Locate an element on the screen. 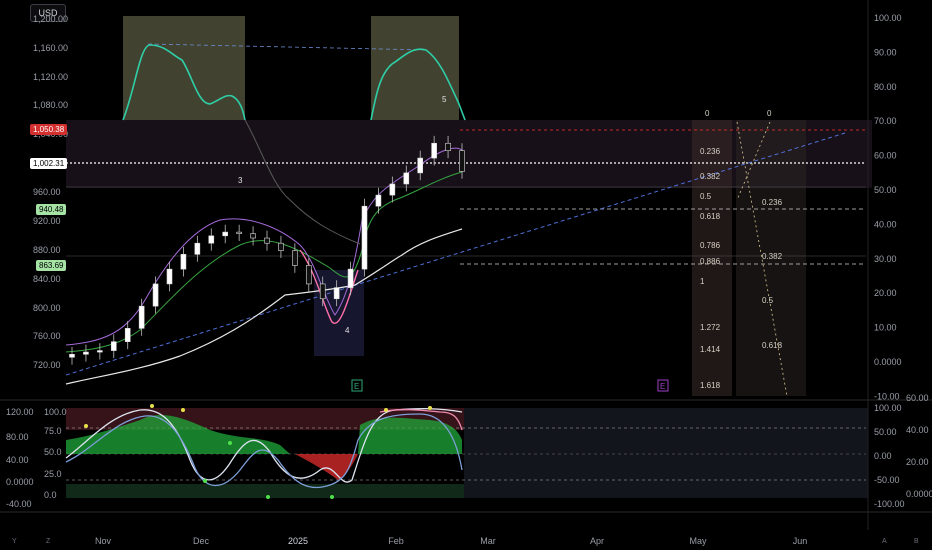 This screenshot has width=932, height=550. fib-left-level: 0.618 is located at coordinates (710, 216).